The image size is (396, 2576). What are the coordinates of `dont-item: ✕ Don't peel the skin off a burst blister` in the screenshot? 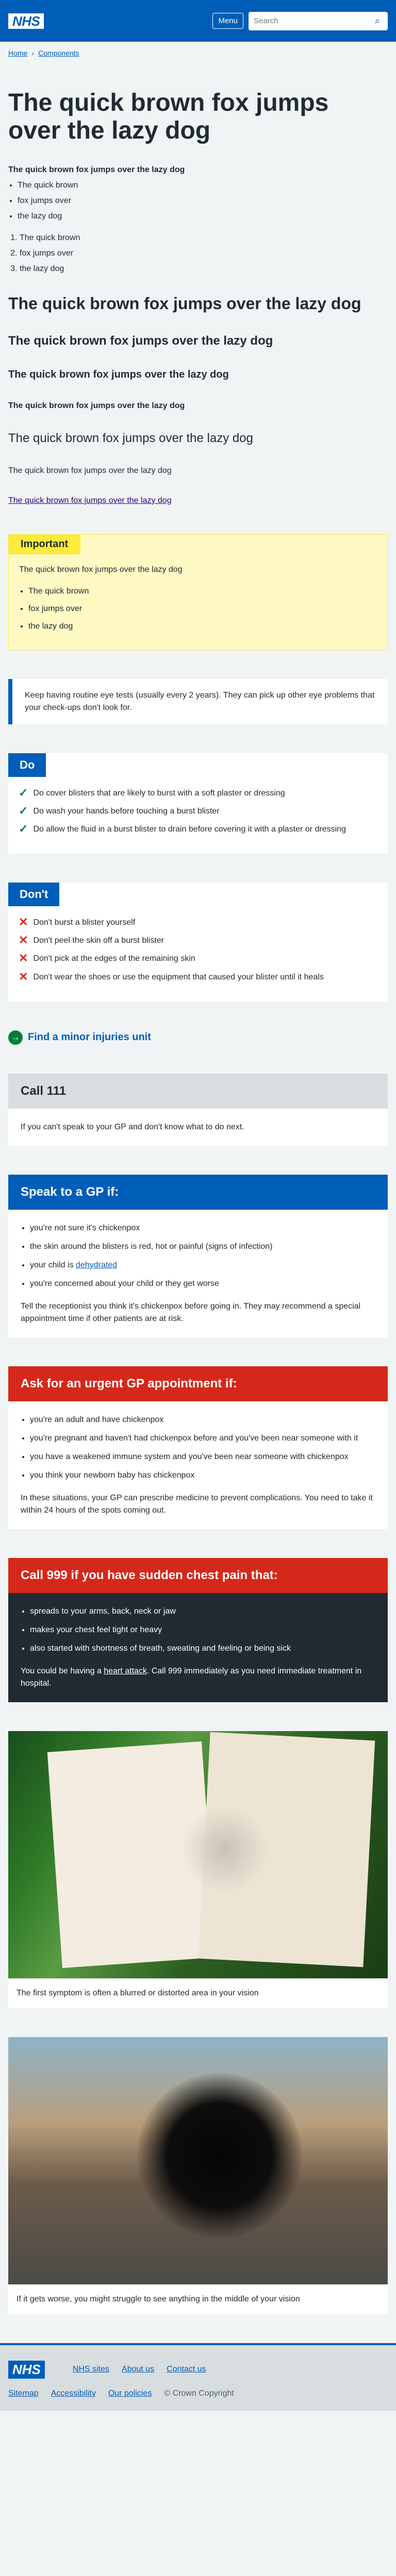 It's located at (197, 940).